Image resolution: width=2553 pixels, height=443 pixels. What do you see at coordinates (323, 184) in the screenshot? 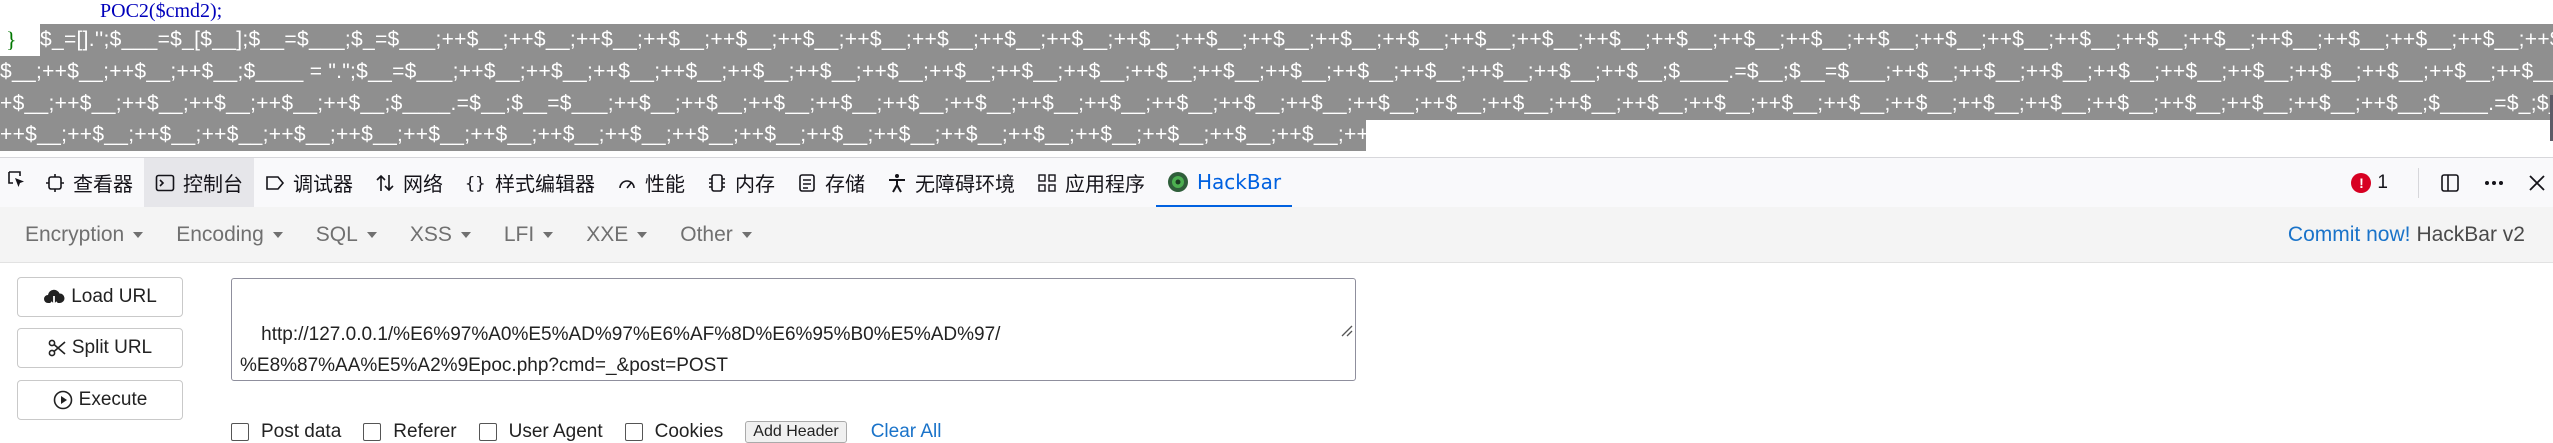
I see `tab-label: 调试器` at bounding box center [323, 184].